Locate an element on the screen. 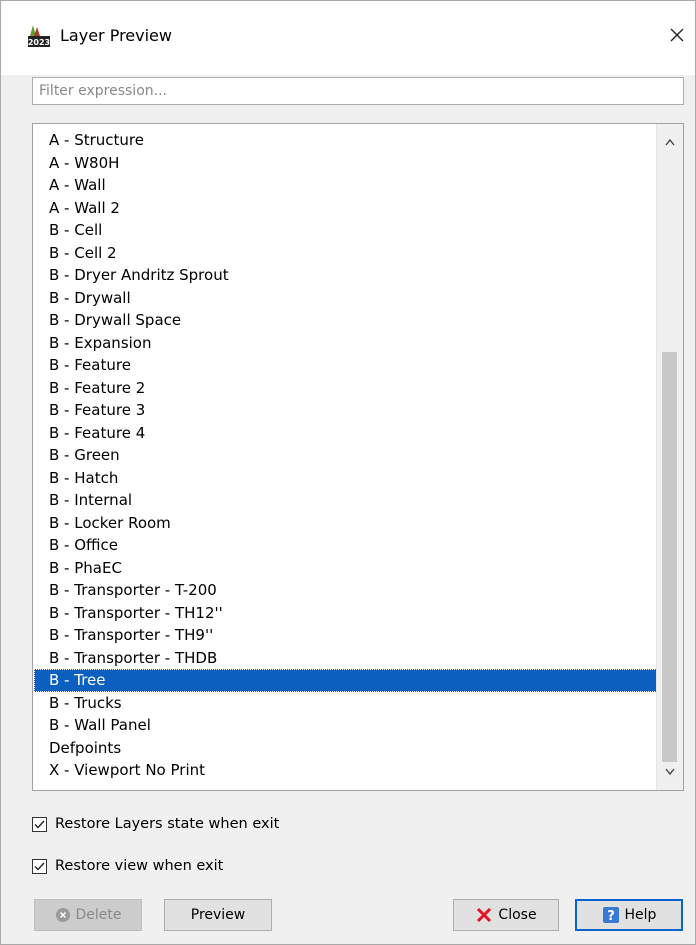  restore-view-label: Restore view when exit is located at coordinates (139, 866).